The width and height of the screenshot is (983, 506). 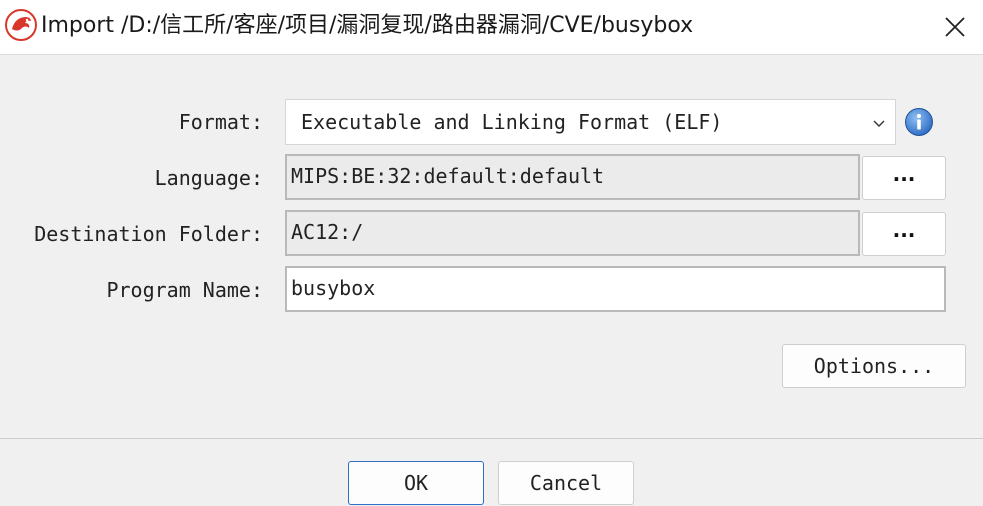 What do you see at coordinates (566, 483) in the screenshot?
I see `cancel-button: Cancel` at bounding box center [566, 483].